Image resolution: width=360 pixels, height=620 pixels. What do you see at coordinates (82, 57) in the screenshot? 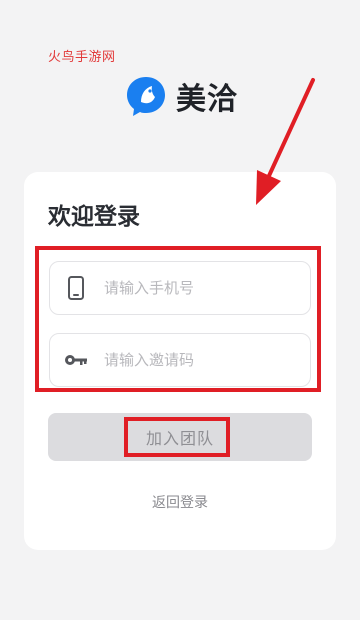
I see `watermark-text: 火鸟手游网` at bounding box center [82, 57].